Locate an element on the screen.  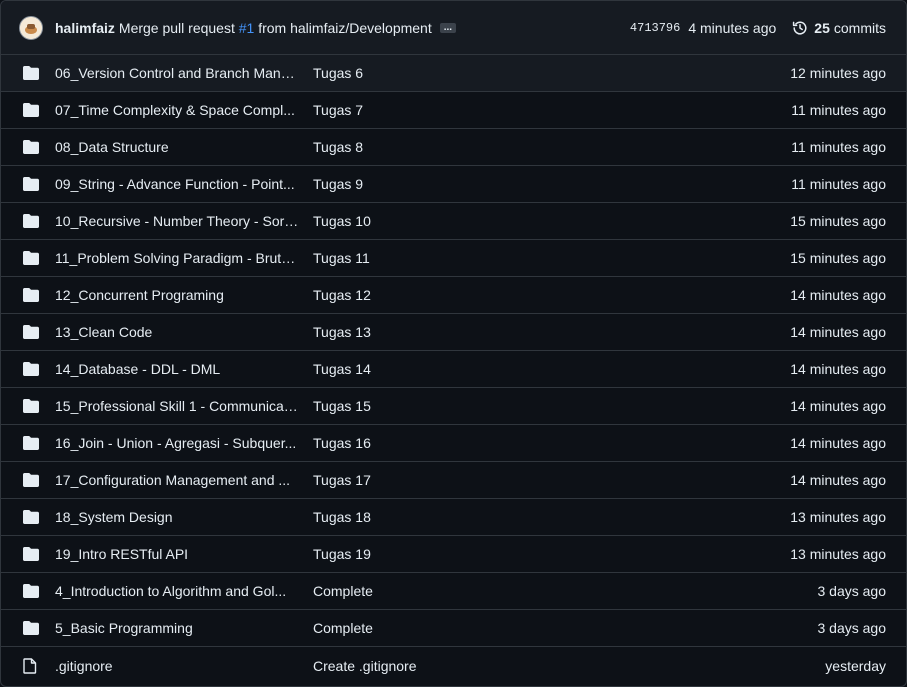
file-row: 08_Data Structure Tugas 8 11 minutes ago is located at coordinates (453, 147).